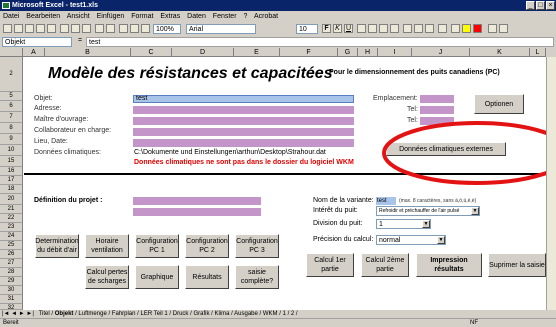 Image resolution: width=556 pixels, height=327 pixels. What do you see at coordinates (51, 28) in the screenshot?
I see `preview-icon` at bounding box center [51, 28].